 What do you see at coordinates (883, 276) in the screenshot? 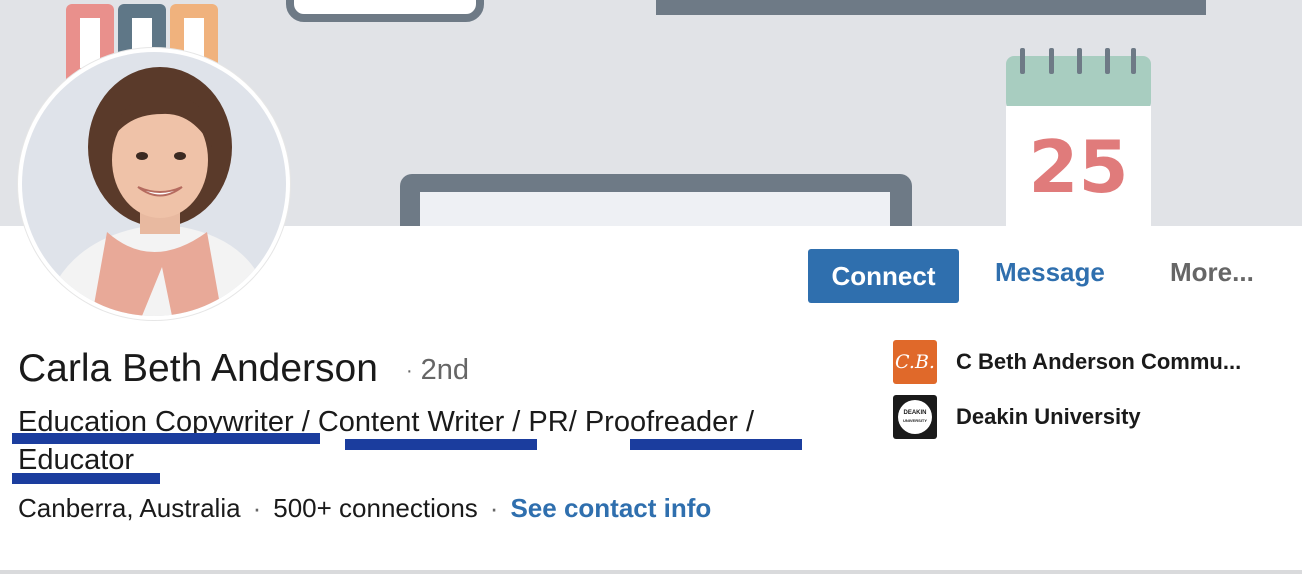
I see `connect-button: Connect` at bounding box center [883, 276].